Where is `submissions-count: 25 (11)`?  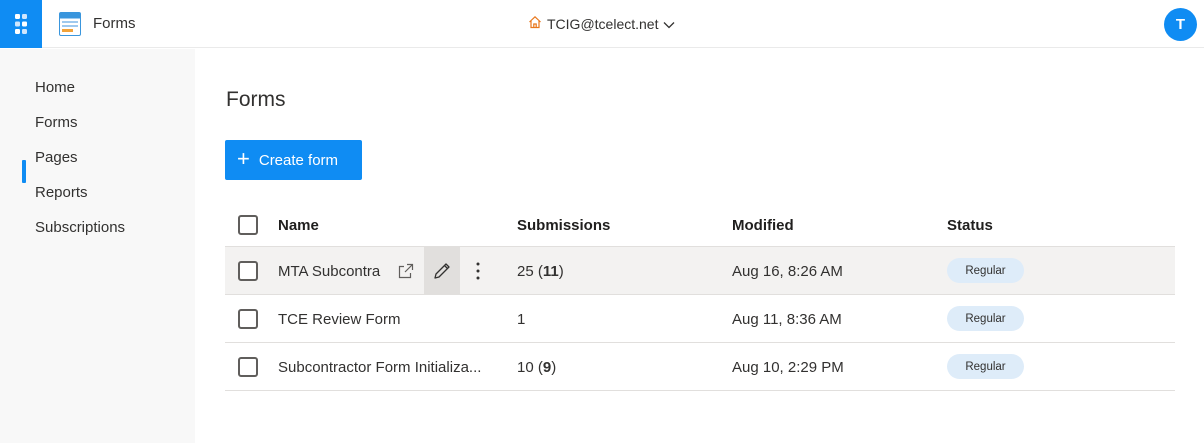
submissions-count: 25 (11) is located at coordinates (540, 271).